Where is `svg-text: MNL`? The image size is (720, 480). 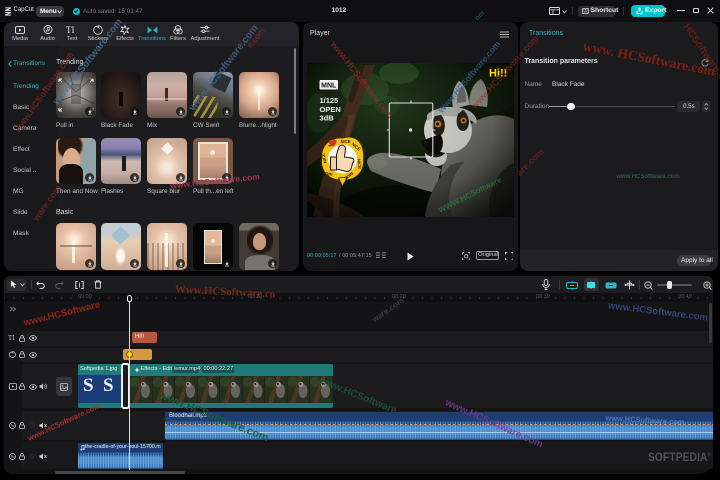
svg-text: MNL is located at coordinates (329, 85).